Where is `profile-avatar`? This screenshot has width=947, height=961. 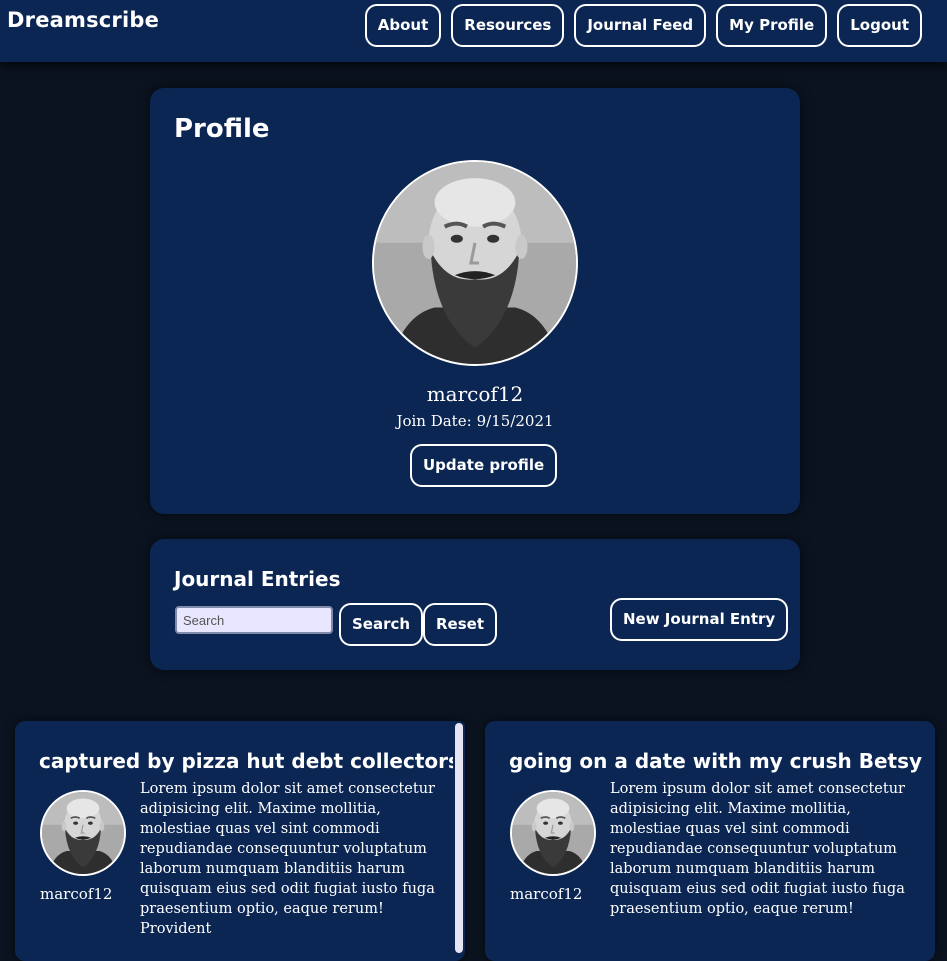 profile-avatar is located at coordinates (475, 263).